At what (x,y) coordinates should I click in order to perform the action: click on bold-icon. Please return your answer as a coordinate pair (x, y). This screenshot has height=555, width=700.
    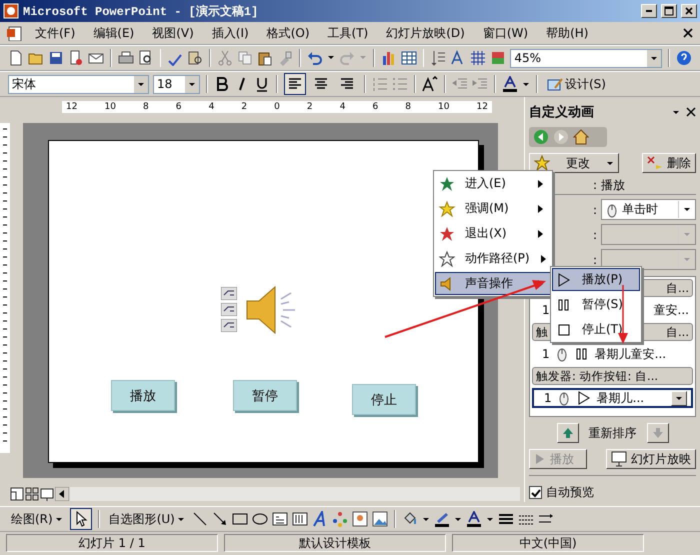
    Looking at the image, I should click on (222, 84).